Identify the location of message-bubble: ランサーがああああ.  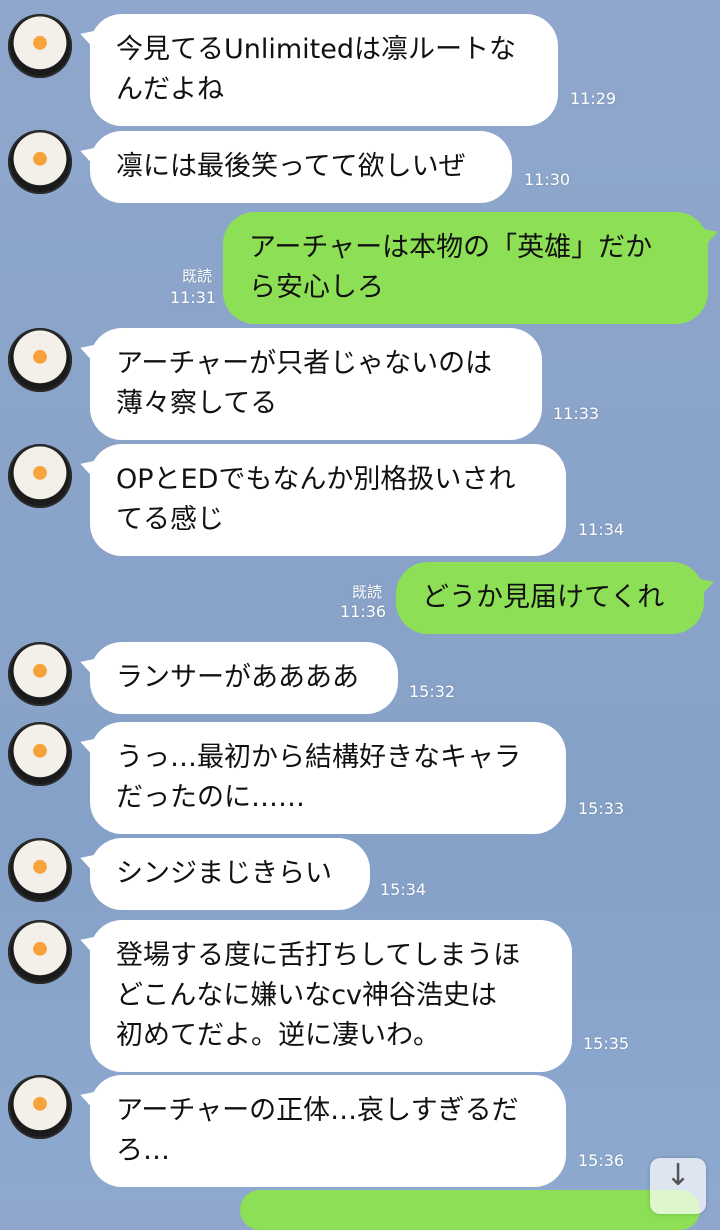
(244, 678).